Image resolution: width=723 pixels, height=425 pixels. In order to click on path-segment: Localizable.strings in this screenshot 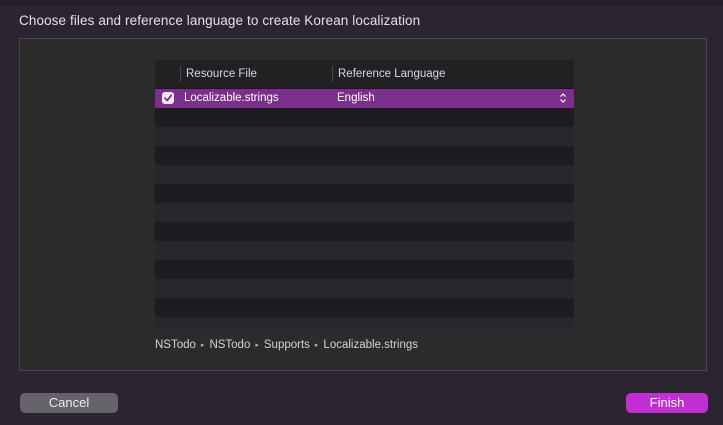, I will do `click(371, 345)`.